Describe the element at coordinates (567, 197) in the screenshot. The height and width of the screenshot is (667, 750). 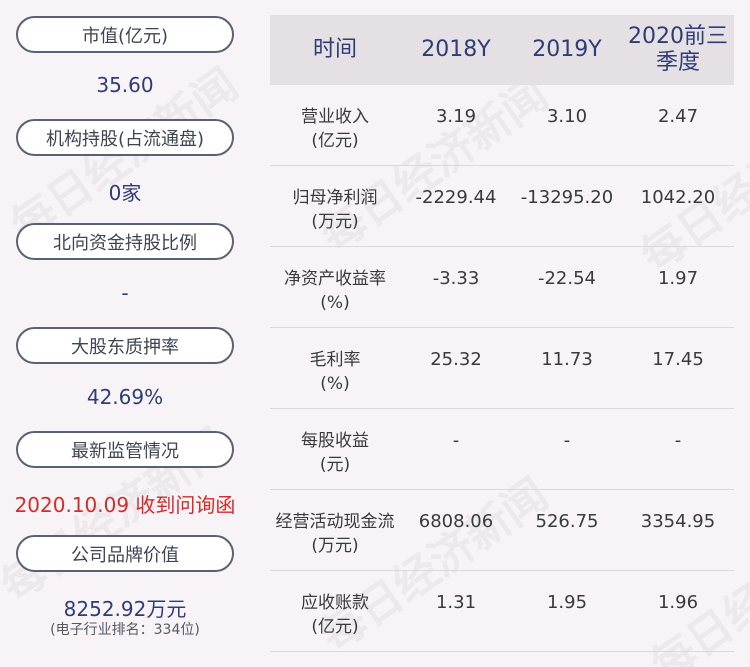
I see `table-cell: -13295.20` at that location.